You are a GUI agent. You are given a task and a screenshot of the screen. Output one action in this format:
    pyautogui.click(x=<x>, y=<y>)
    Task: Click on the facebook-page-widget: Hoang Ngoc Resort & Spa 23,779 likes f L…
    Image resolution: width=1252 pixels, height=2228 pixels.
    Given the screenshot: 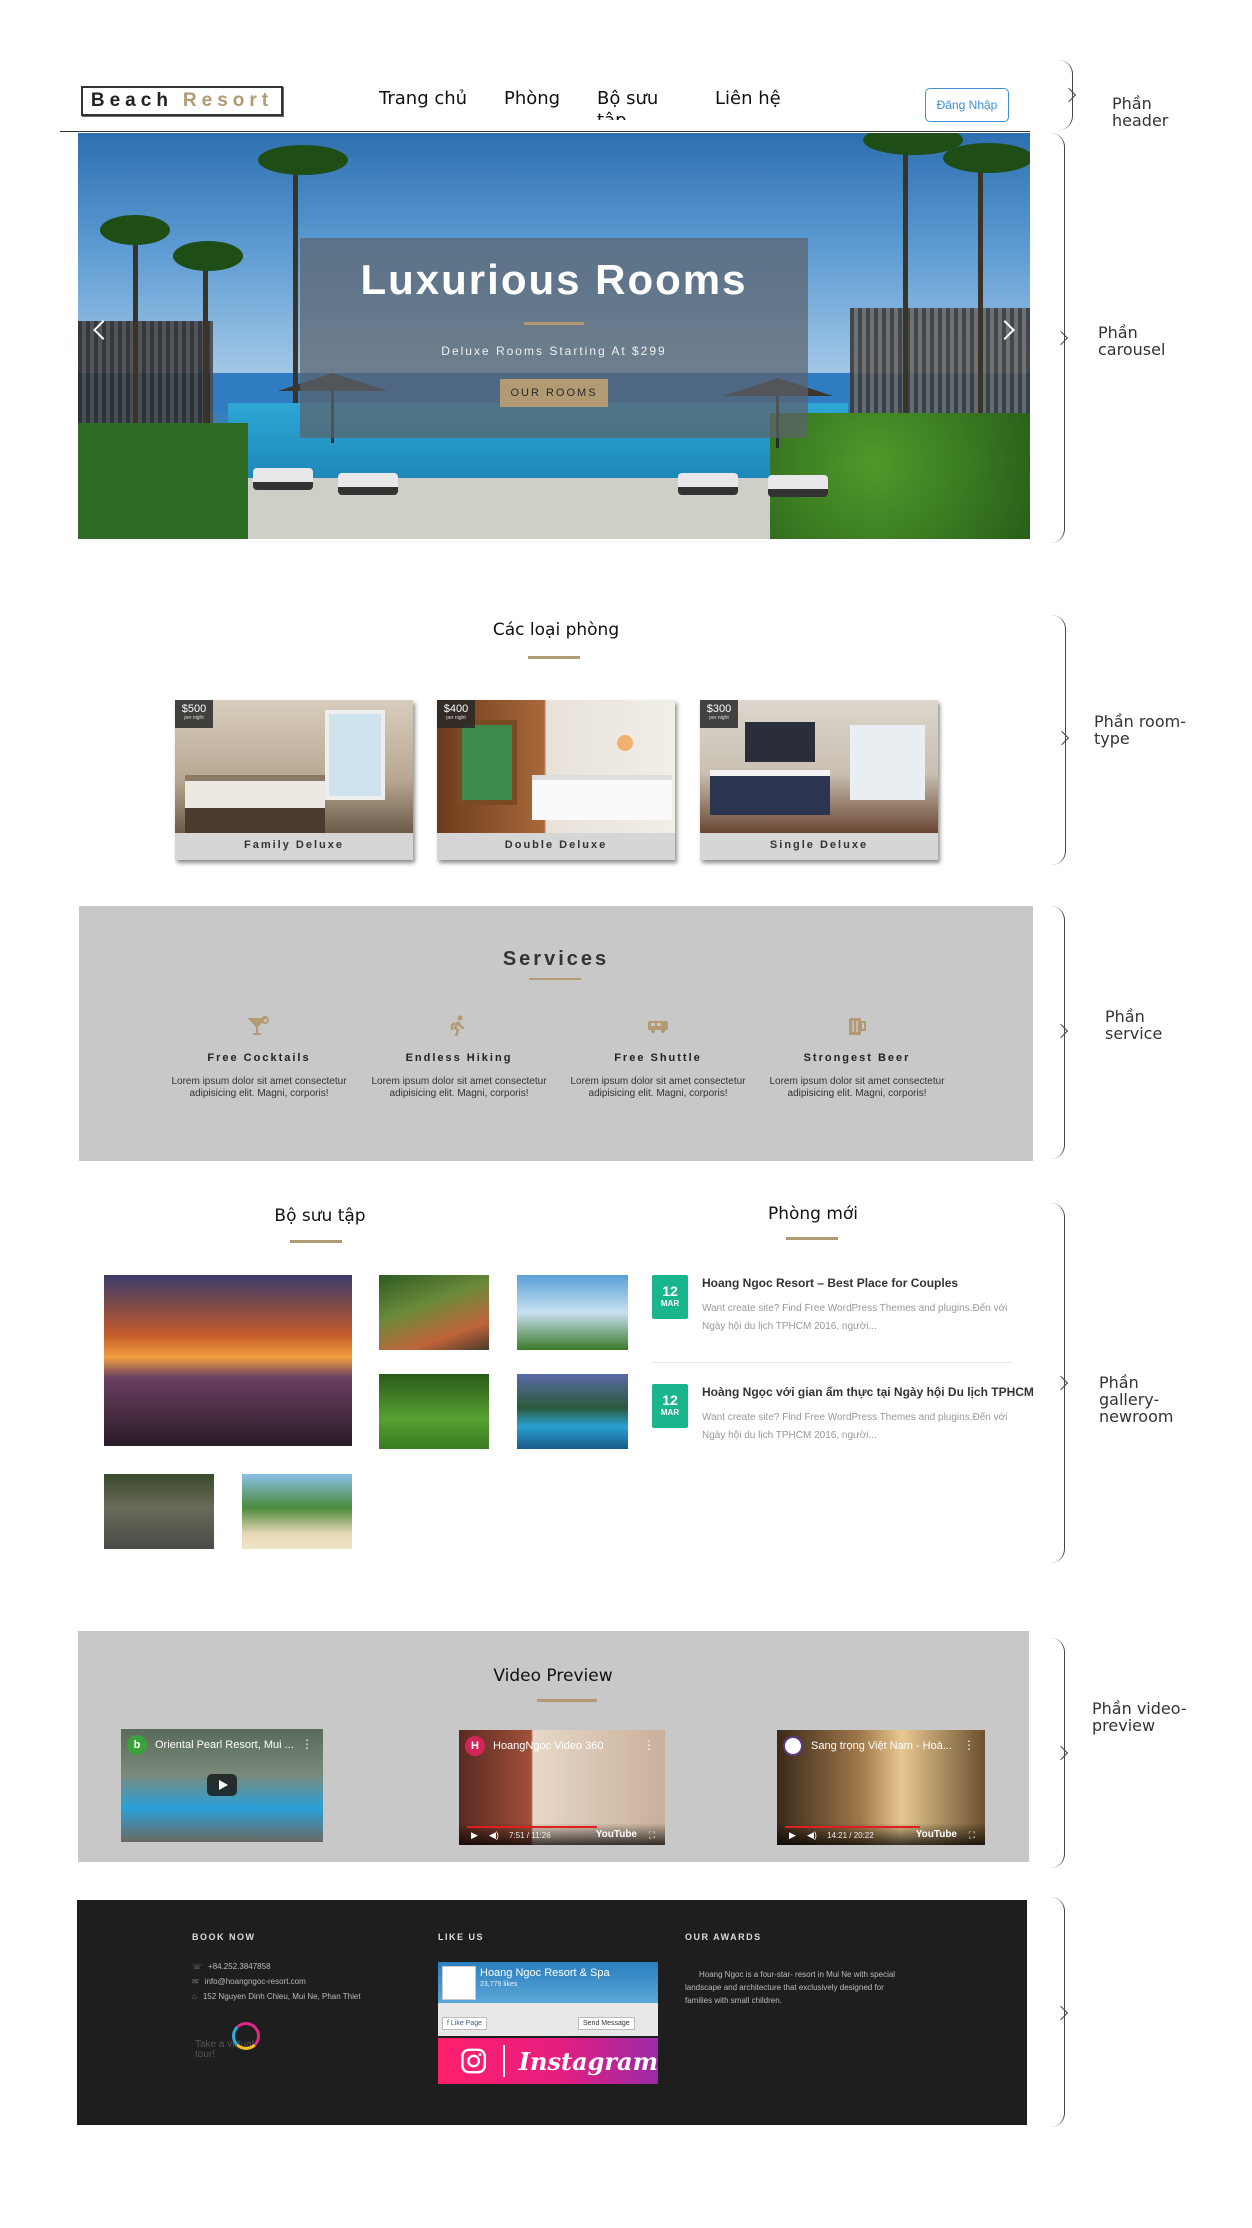 What is the action you would take?
    pyautogui.click(x=548, y=1999)
    